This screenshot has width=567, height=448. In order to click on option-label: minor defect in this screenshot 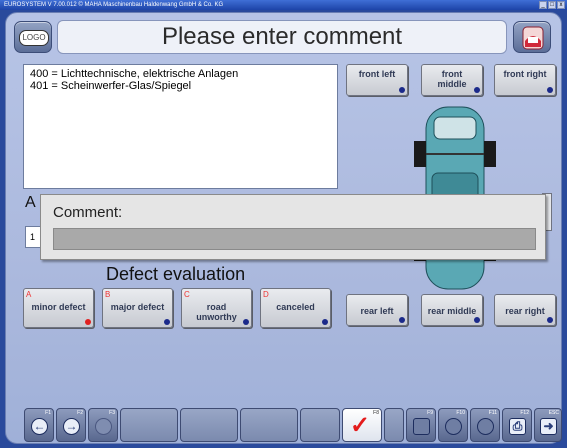, I will do `click(58, 307)`.